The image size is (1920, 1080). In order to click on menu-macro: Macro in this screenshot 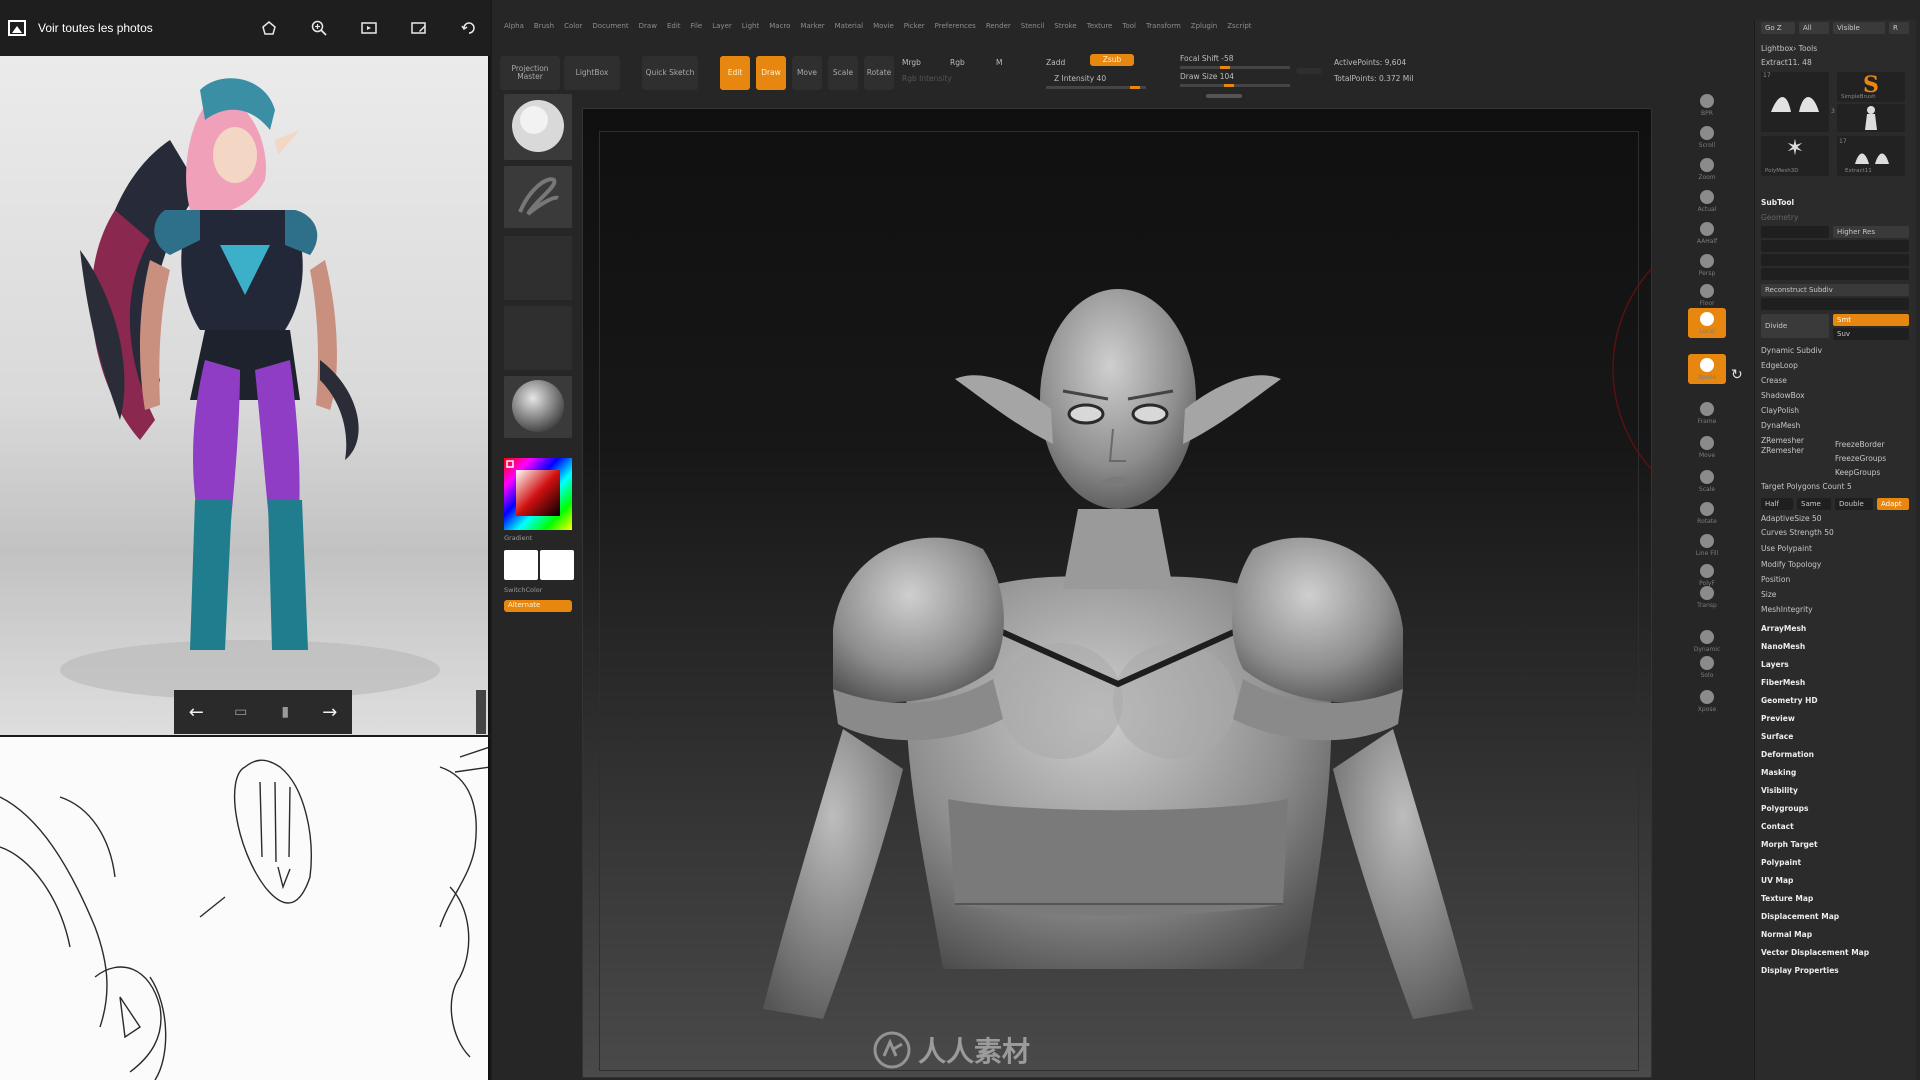, I will do `click(779, 30)`.